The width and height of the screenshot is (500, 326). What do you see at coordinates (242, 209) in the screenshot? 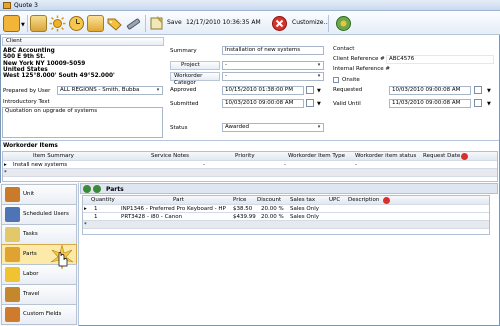
I see `price-cell: $38.50` at bounding box center [242, 209].